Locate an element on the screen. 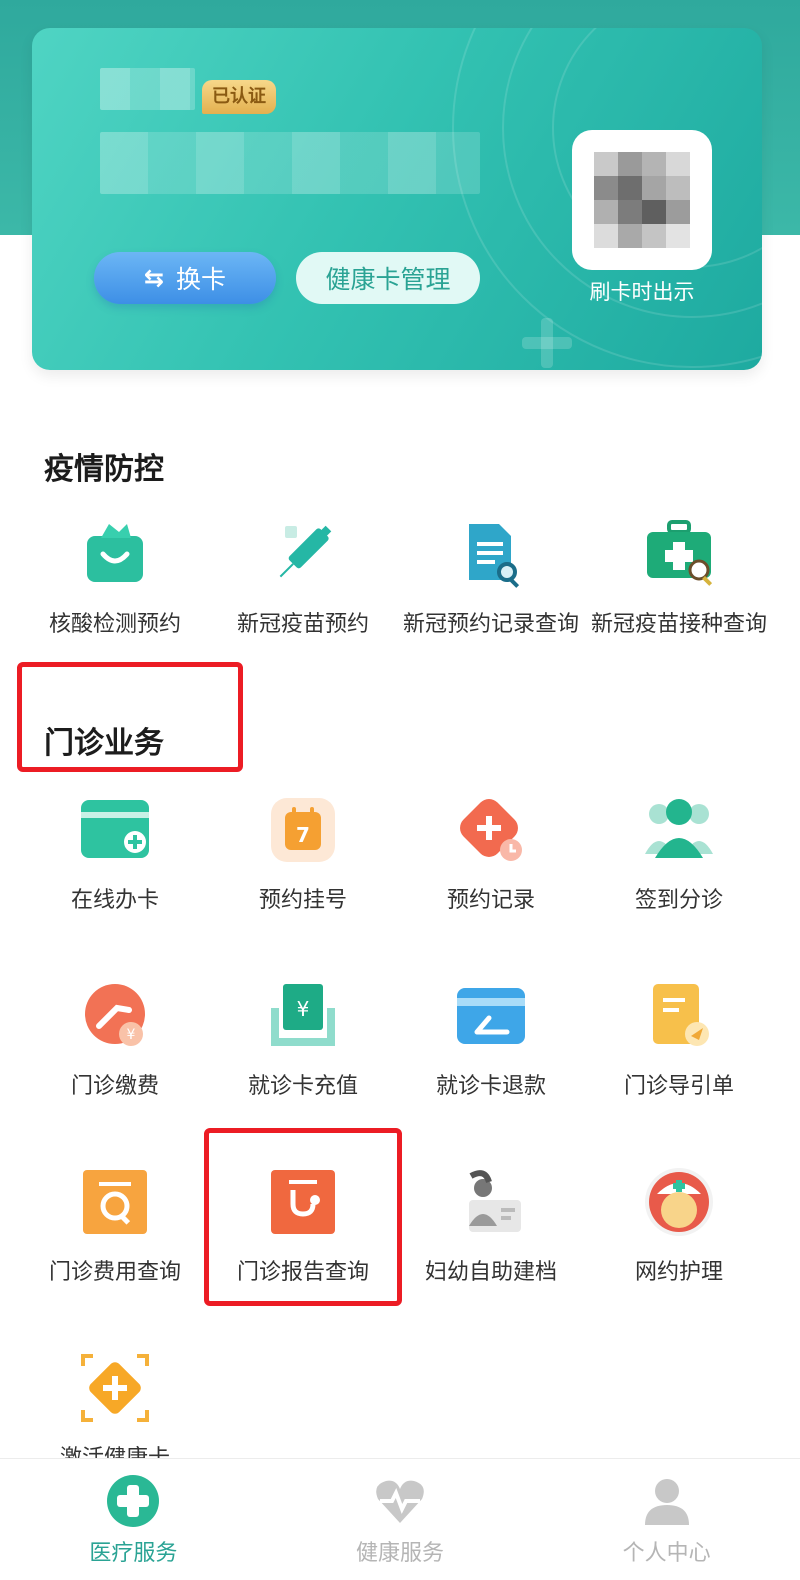 The image size is (800, 1580). grid-item-fee-query: 门诊费用查询 is located at coordinates (115, 1228).